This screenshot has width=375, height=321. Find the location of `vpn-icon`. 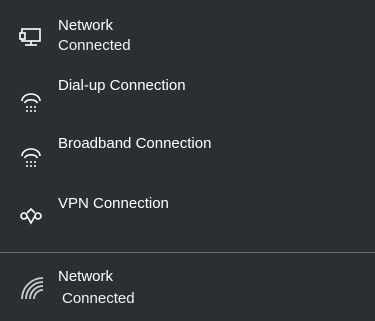

vpn-icon is located at coordinates (31, 216).